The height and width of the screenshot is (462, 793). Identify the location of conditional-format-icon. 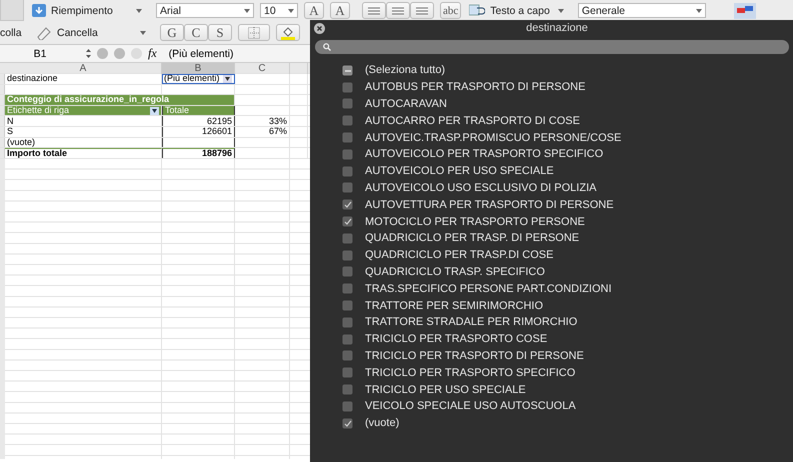
(745, 10).